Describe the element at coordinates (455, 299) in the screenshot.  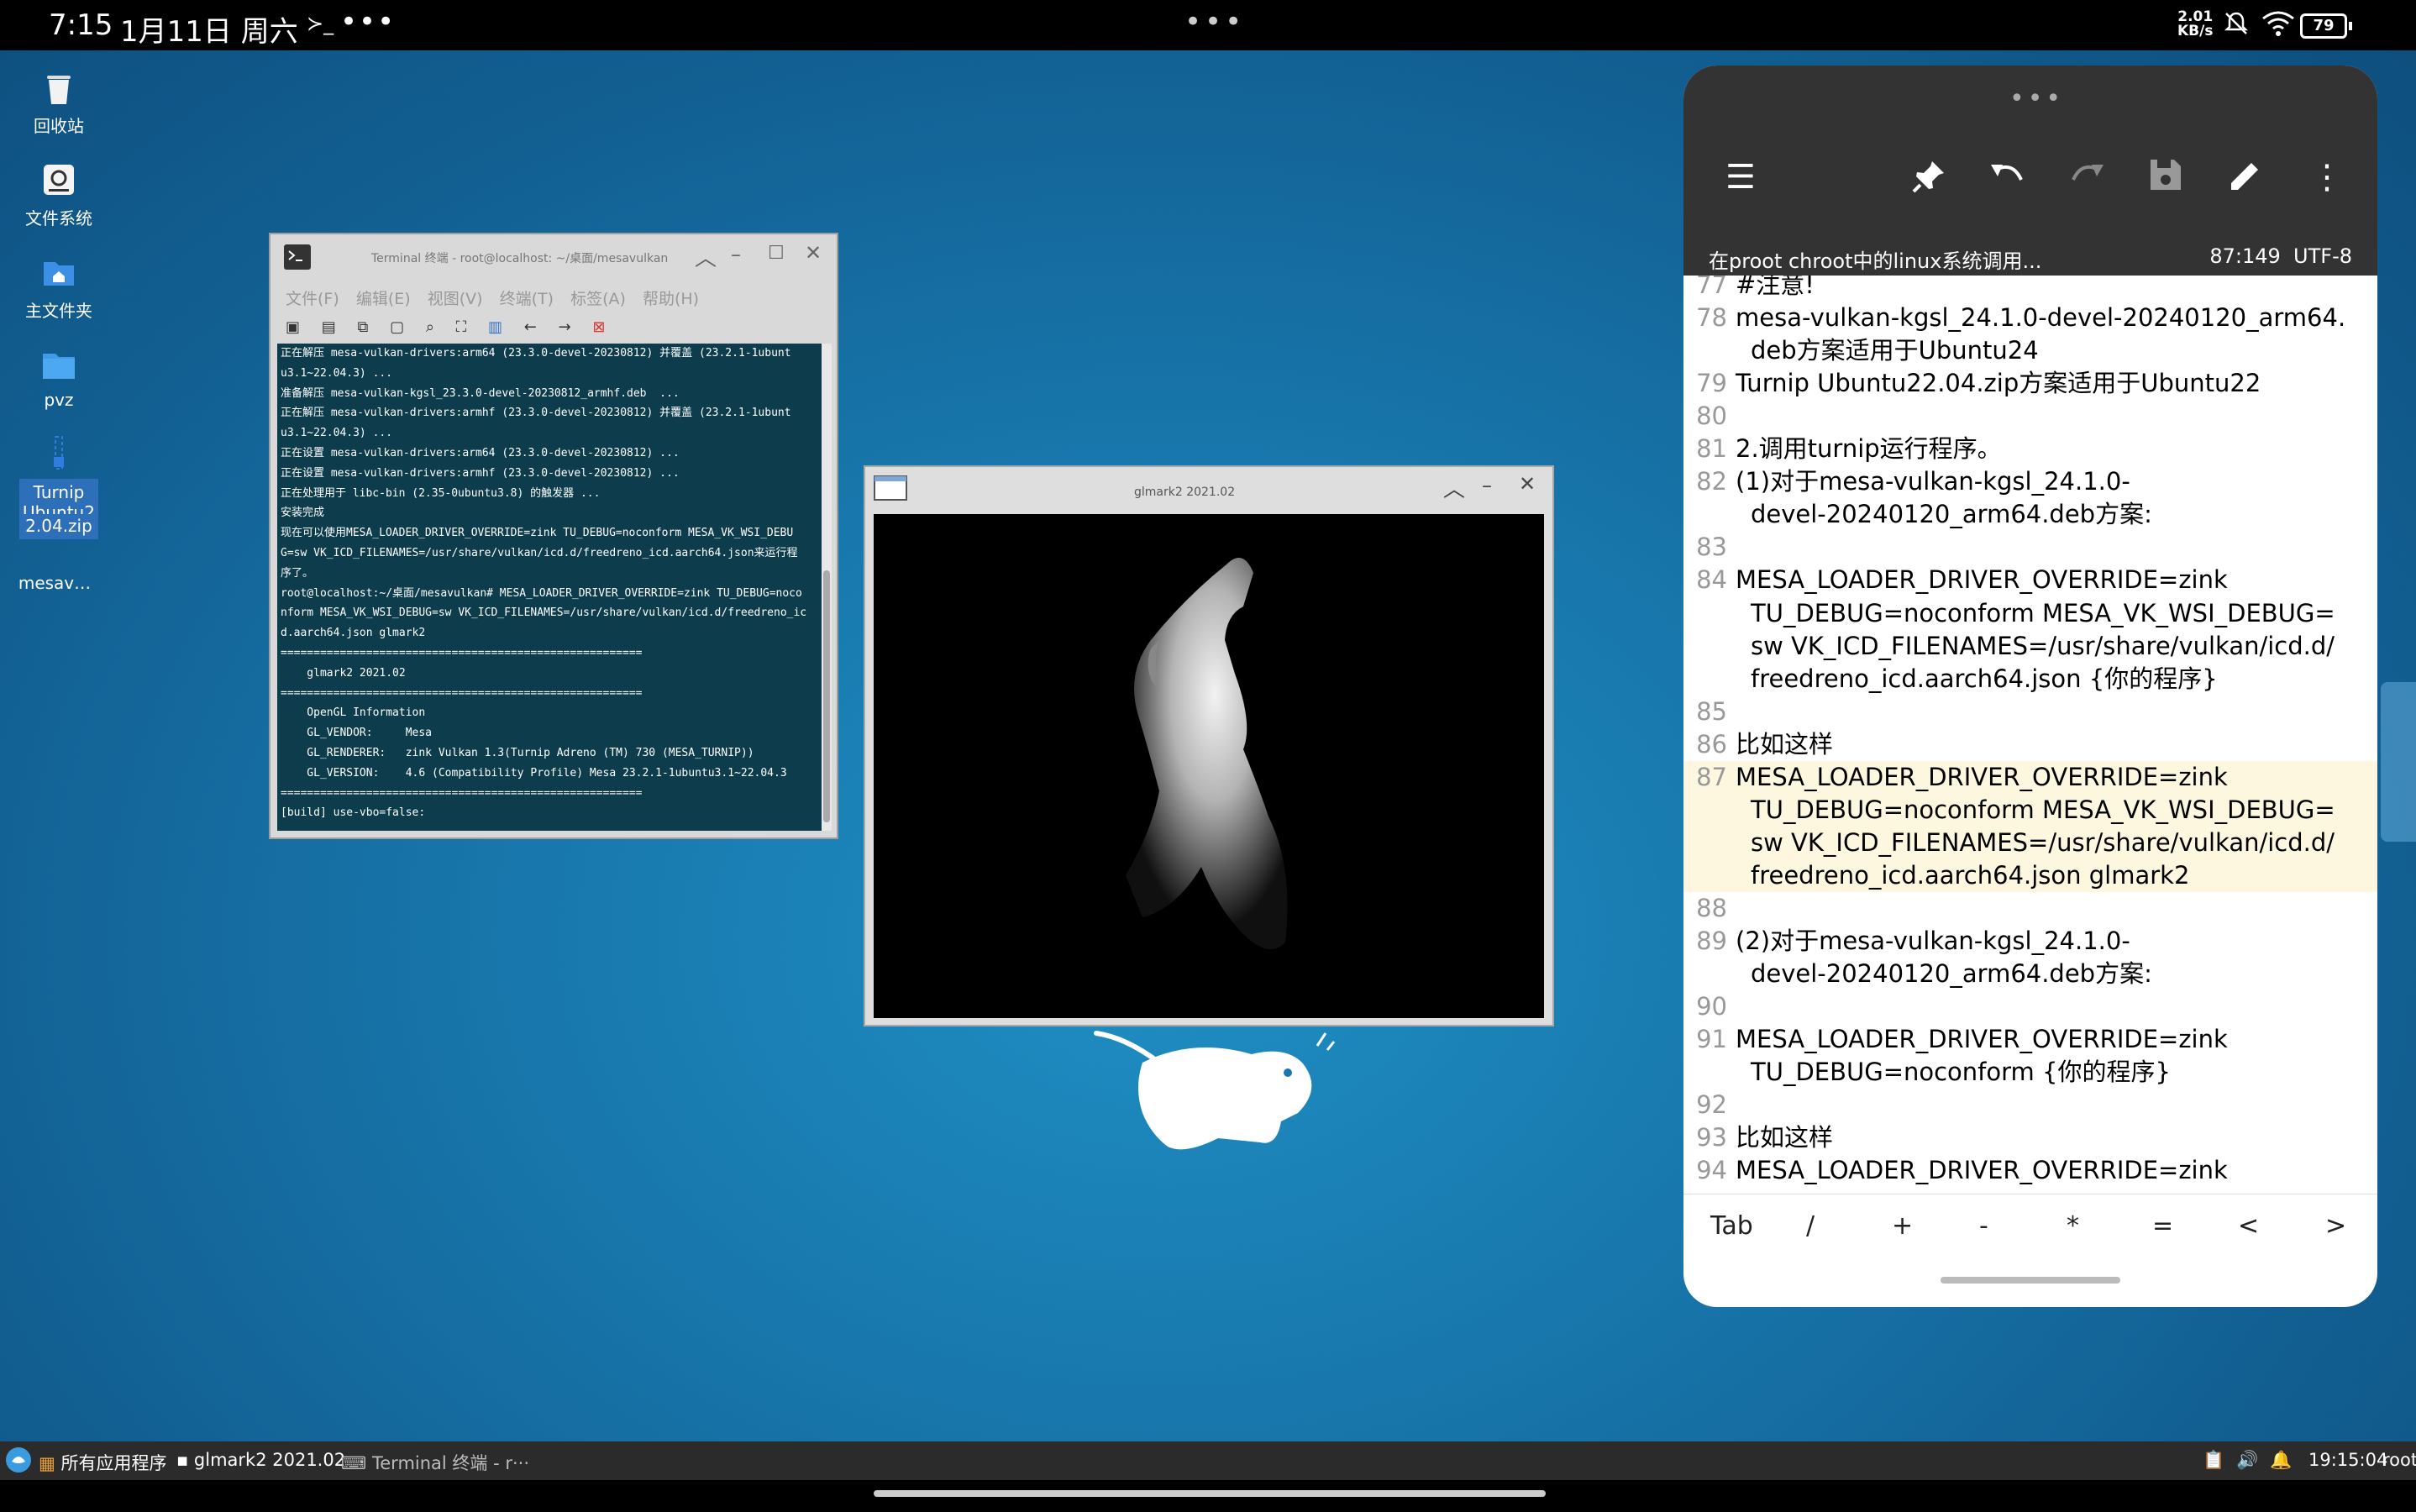
I see `menu-view: 视图(V)` at that location.